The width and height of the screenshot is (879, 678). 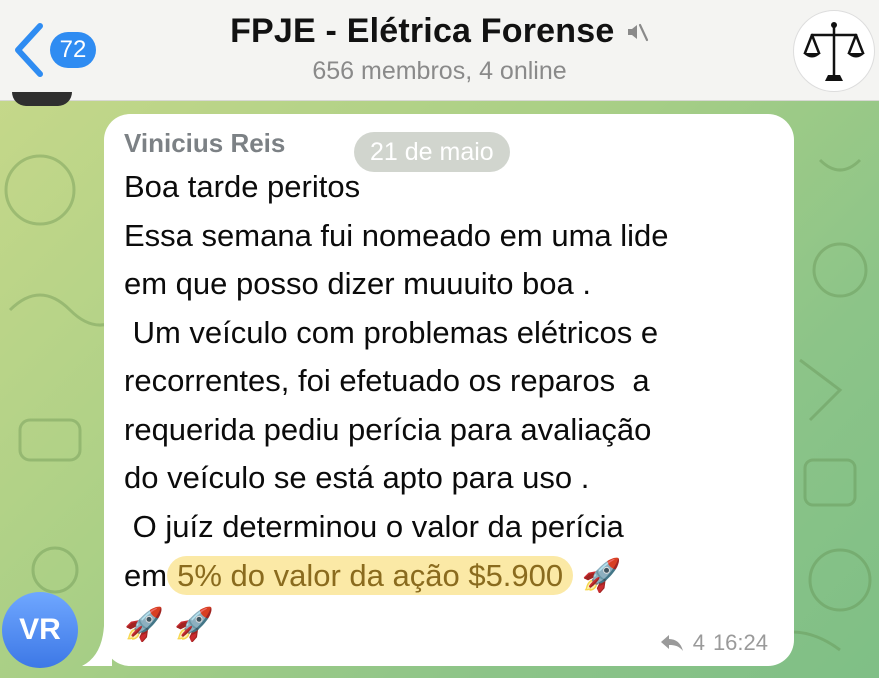 I want to click on unread-count-badge: 72, so click(x=73, y=50).